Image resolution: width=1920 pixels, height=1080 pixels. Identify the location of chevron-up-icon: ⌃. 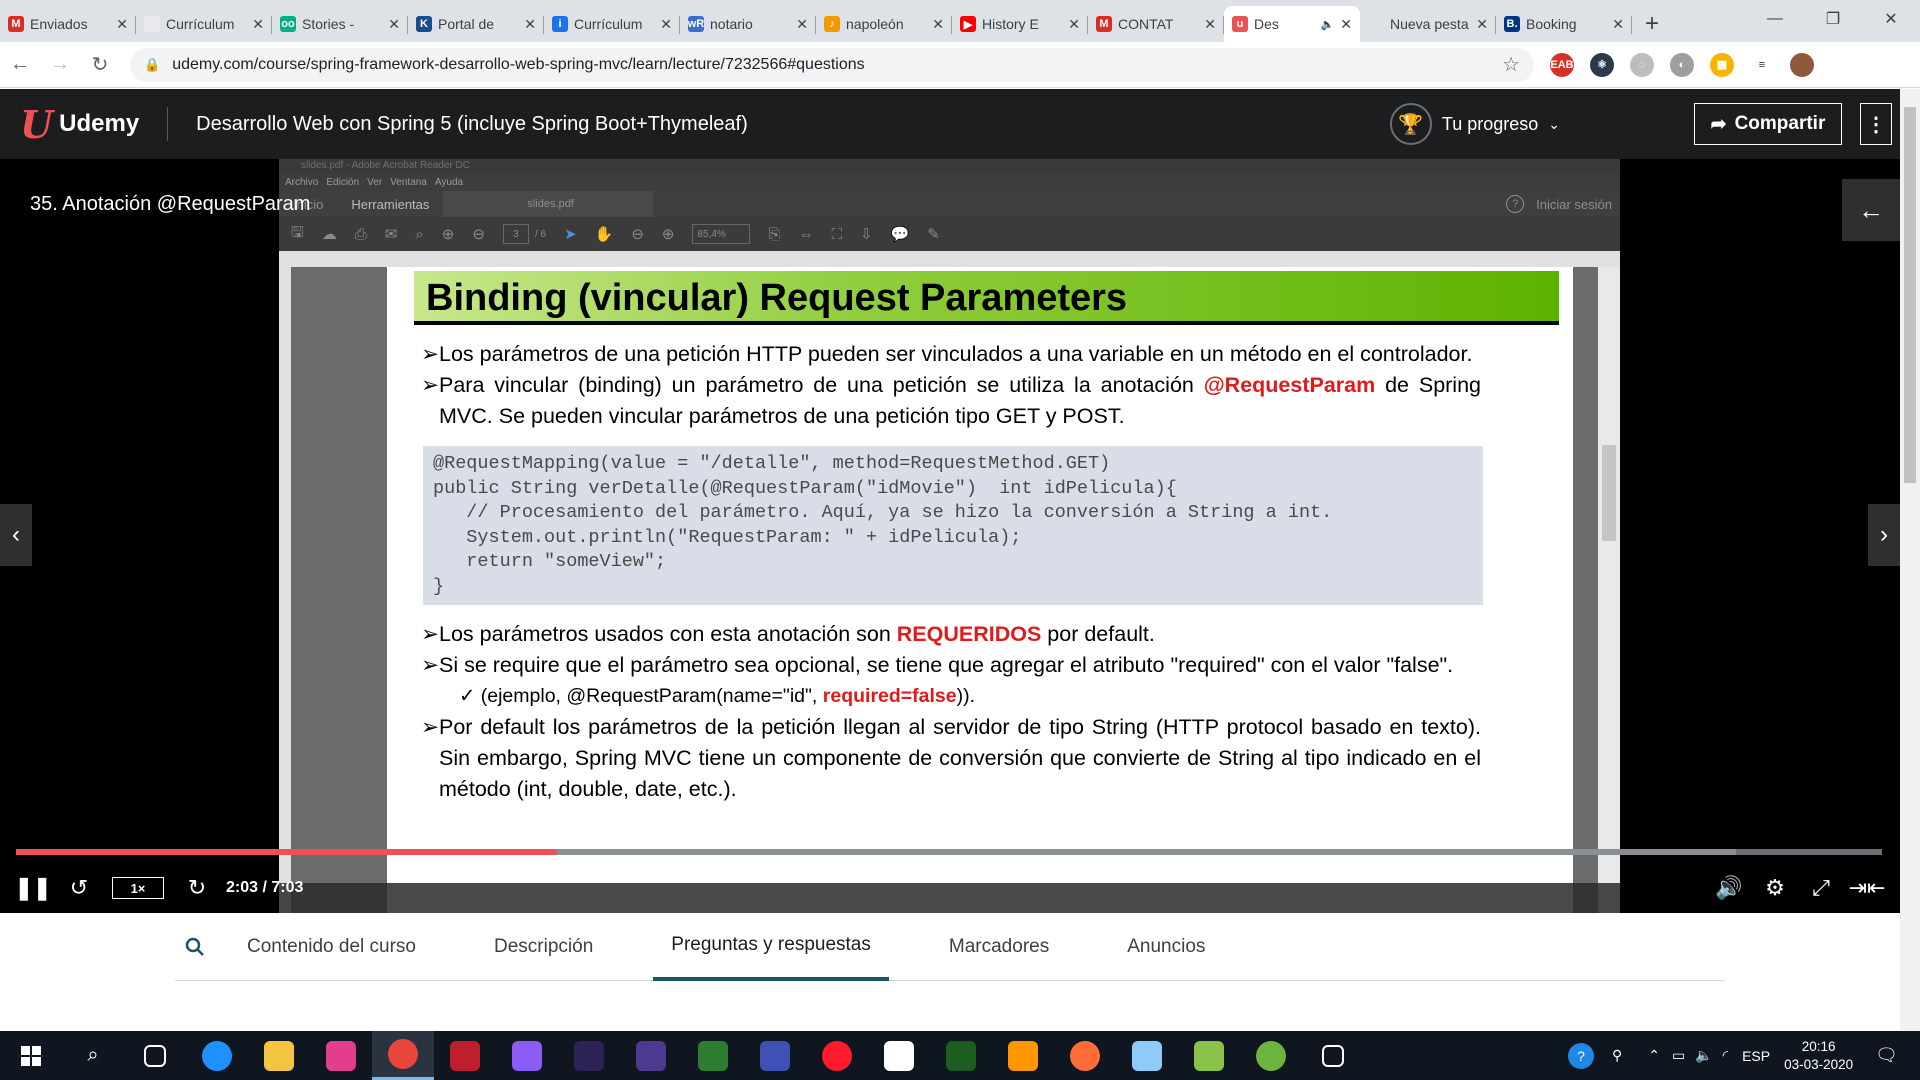
(1654, 1055).